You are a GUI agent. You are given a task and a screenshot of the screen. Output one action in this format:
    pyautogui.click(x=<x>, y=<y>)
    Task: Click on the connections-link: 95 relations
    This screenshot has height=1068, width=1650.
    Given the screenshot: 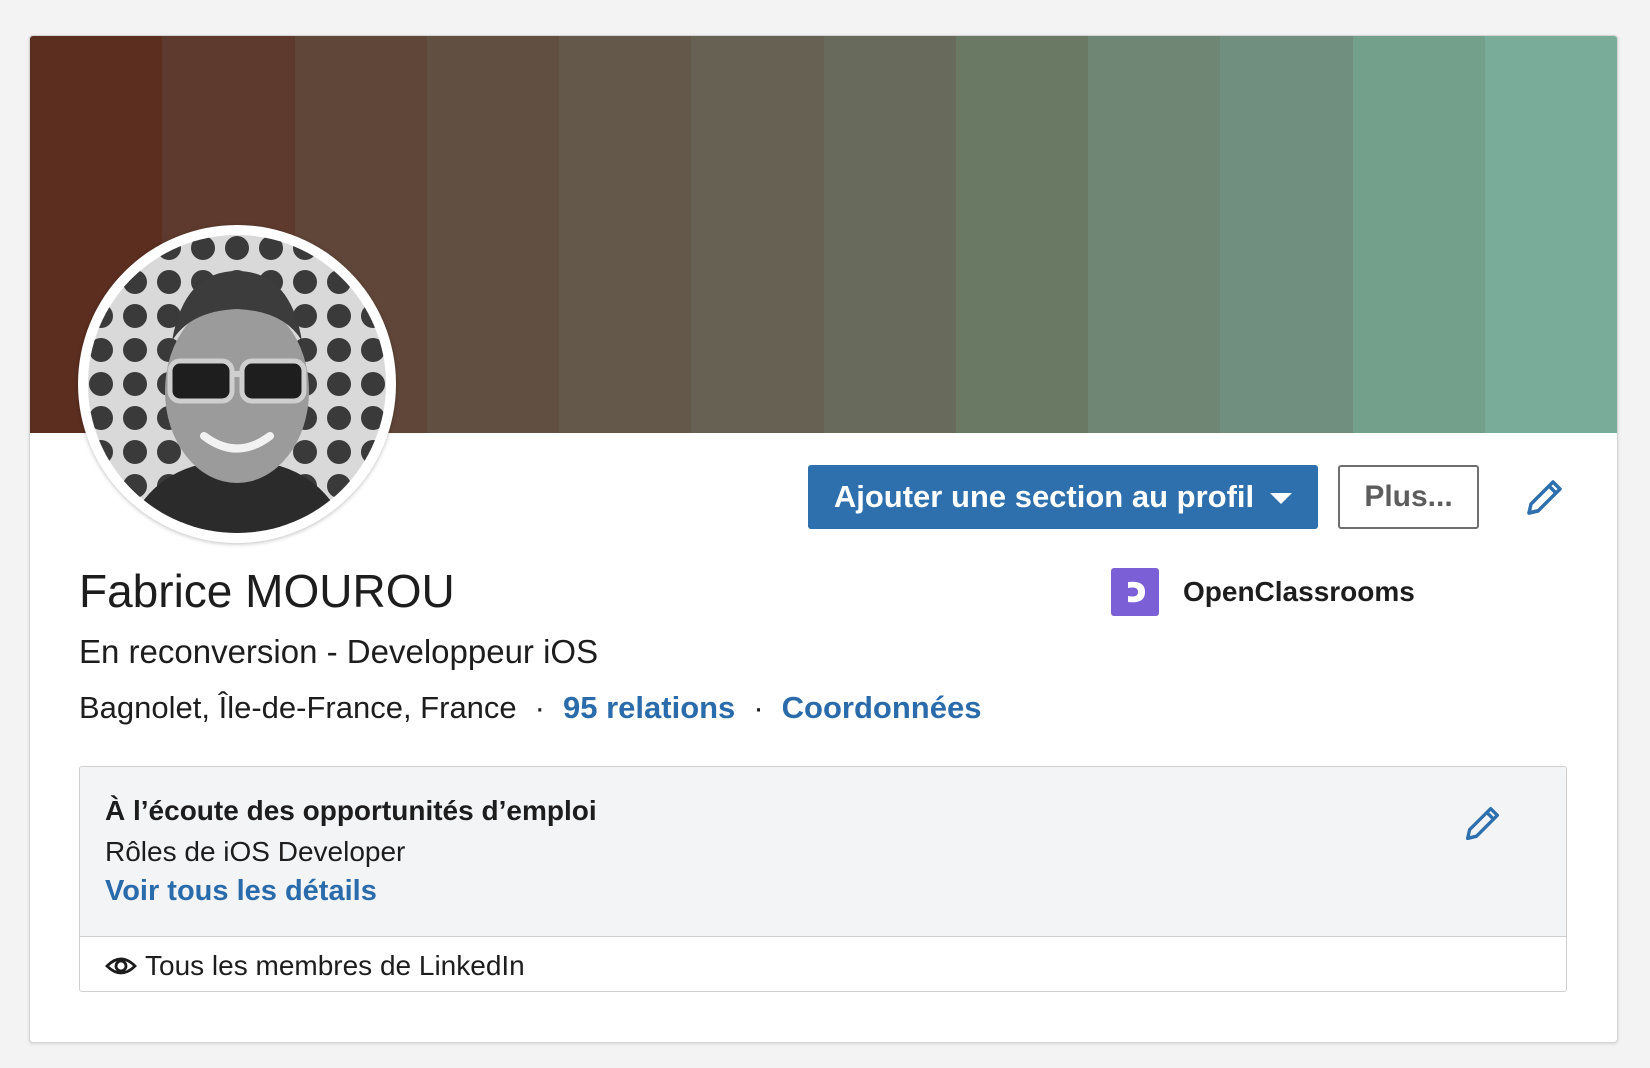 What is the action you would take?
    pyautogui.click(x=649, y=708)
    